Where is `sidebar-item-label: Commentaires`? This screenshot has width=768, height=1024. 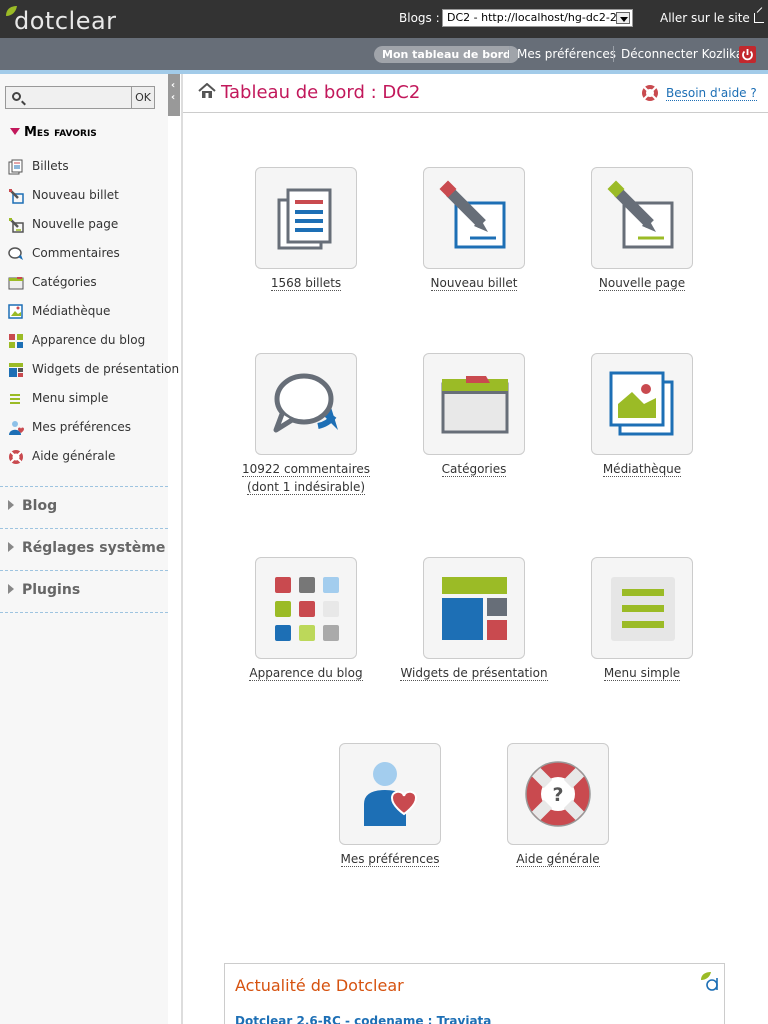 sidebar-item-label: Commentaires is located at coordinates (76, 253).